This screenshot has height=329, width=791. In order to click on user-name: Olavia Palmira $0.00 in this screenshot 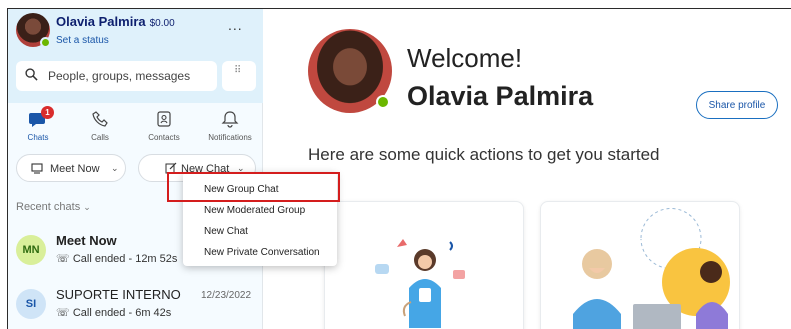, I will do `click(115, 21)`.